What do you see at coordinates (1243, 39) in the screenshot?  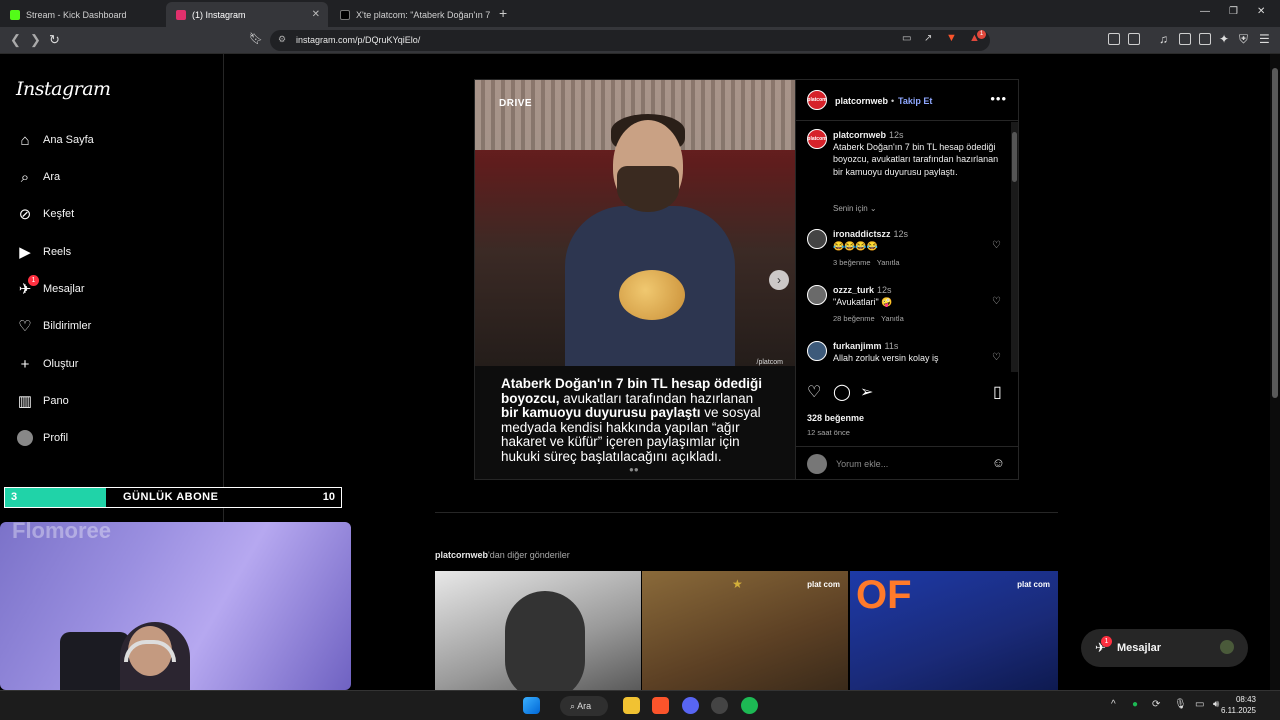 I see `vpn-icon: ⛨` at bounding box center [1243, 39].